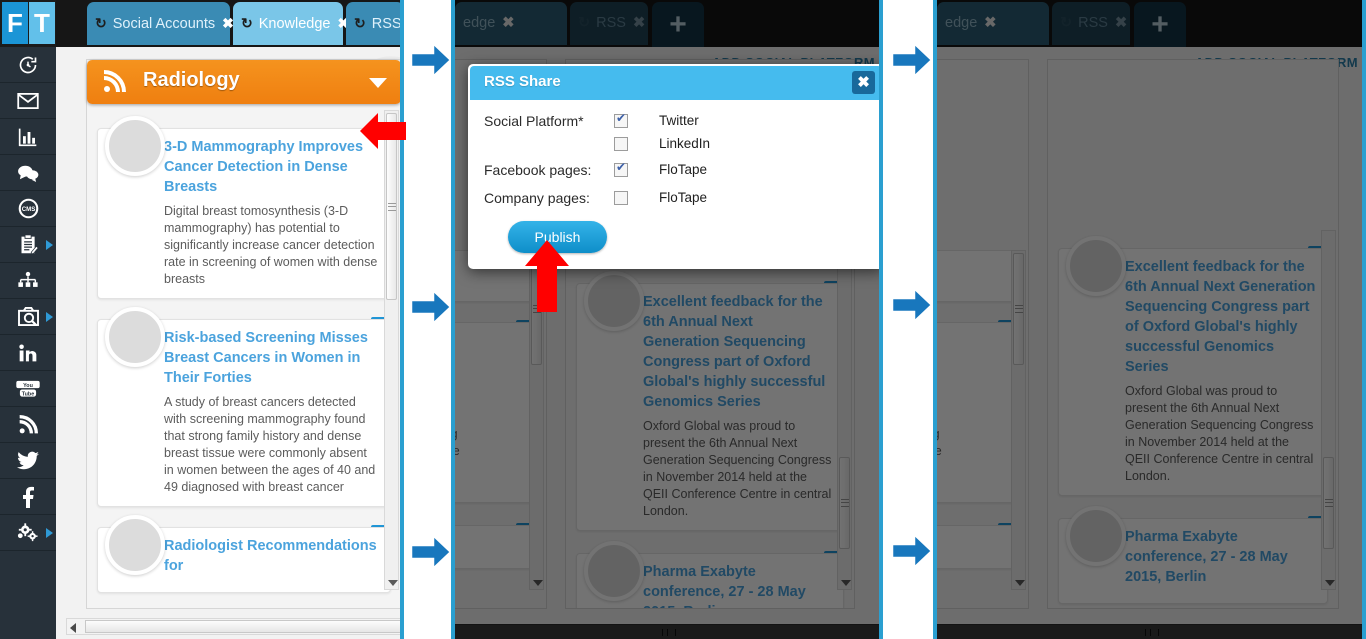 The width and height of the screenshot is (1366, 639). Describe the element at coordinates (28, 173) in the screenshot. I see `sidebar-item-chat` at that location.